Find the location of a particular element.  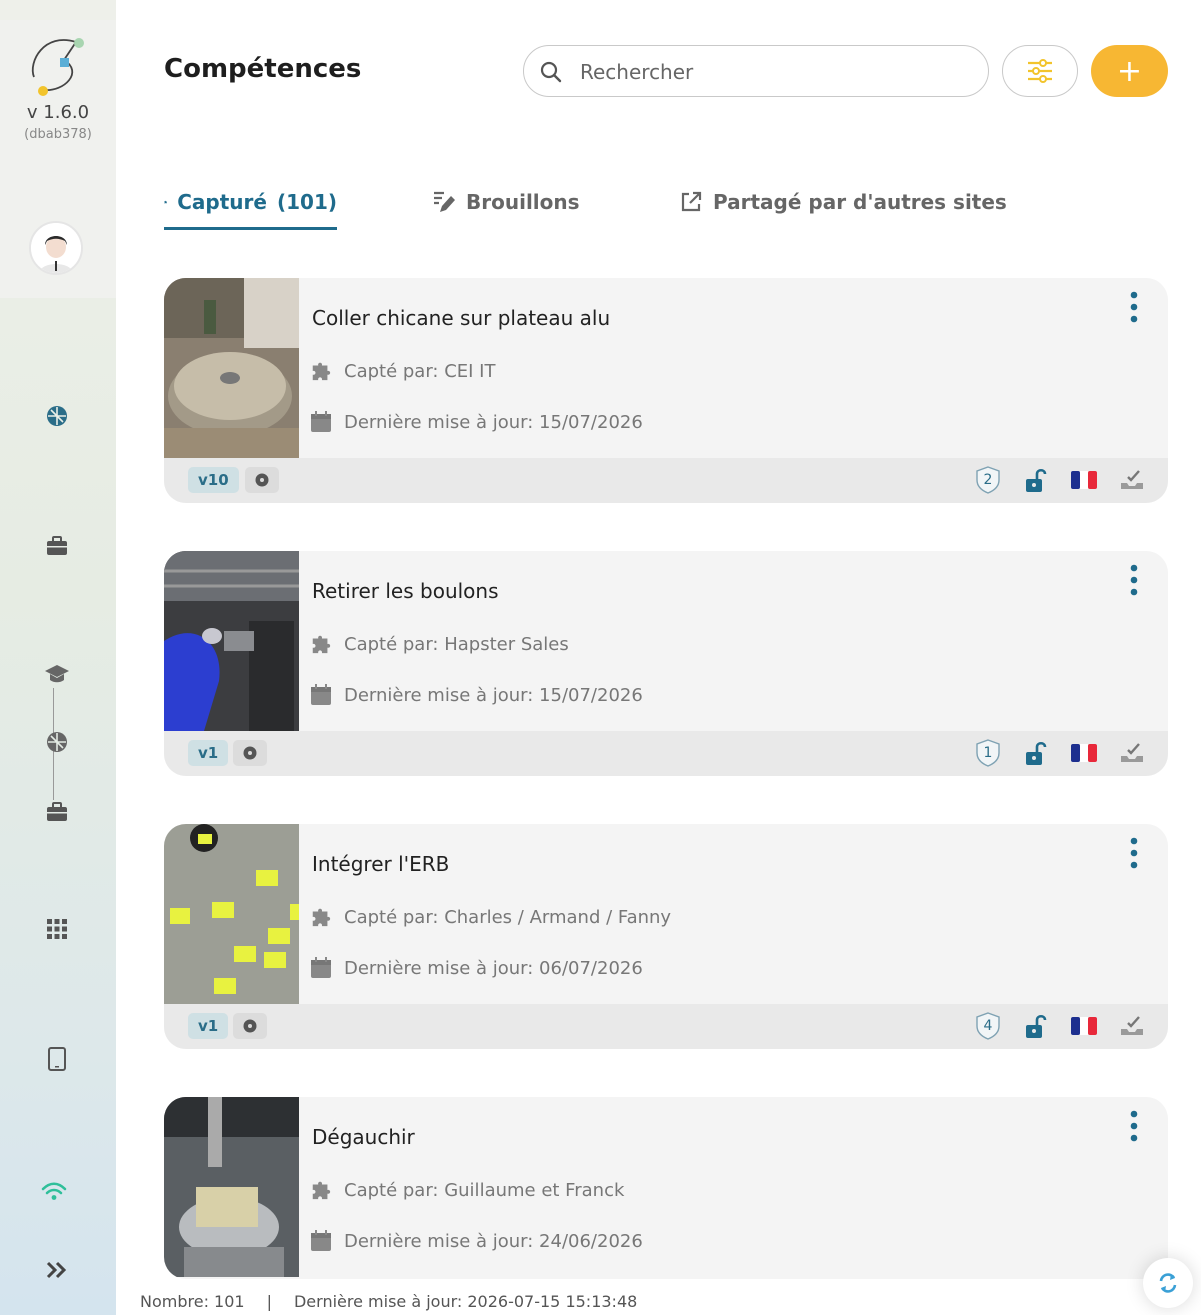

nav-training-skills is located at coordinates (57, 742).